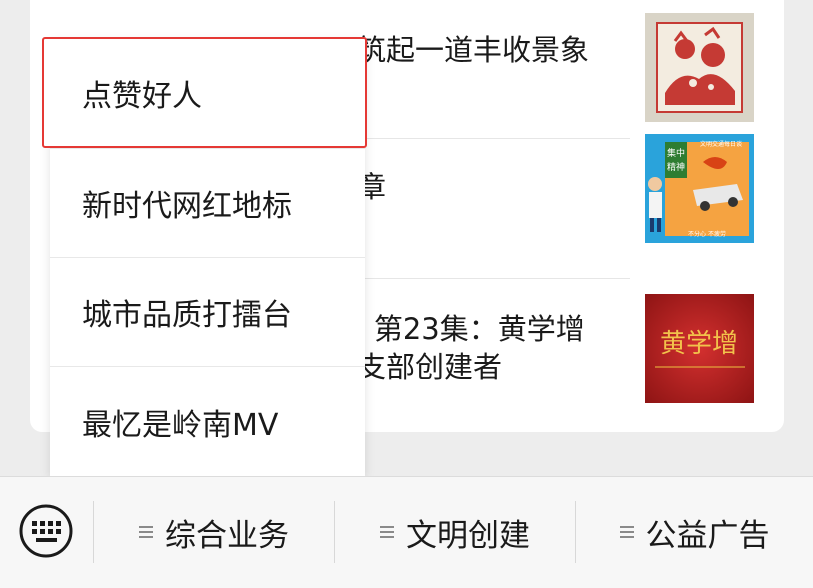 Image resolution: width=813 pixels, height=588 pixels. I want to click on menu-item-zuiyi-shi-lingnan-mv: 最忆是岭南MV, so click(207, 421).